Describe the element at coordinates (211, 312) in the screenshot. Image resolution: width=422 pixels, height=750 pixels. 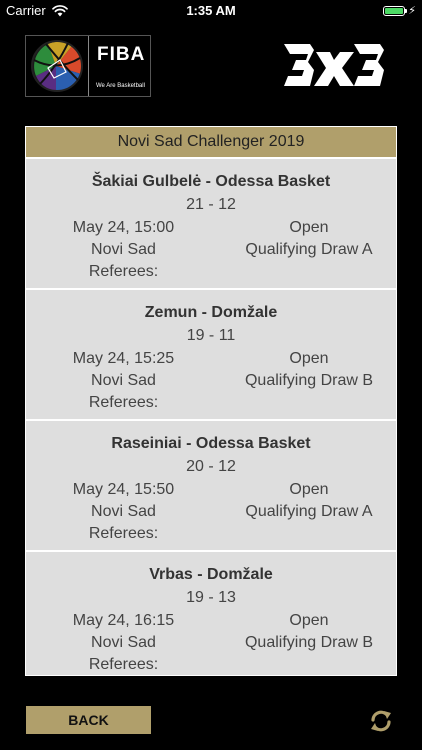
I see `match-teams: Zemun - Domžale` at that location.